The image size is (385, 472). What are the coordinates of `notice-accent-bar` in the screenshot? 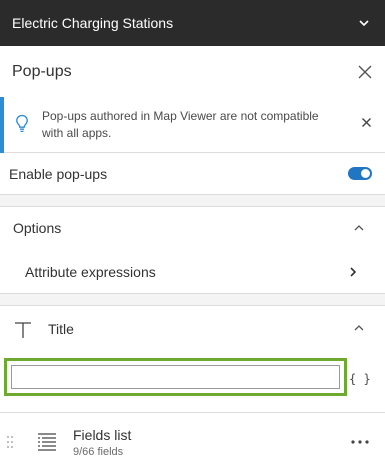 It's located at (2, 125).